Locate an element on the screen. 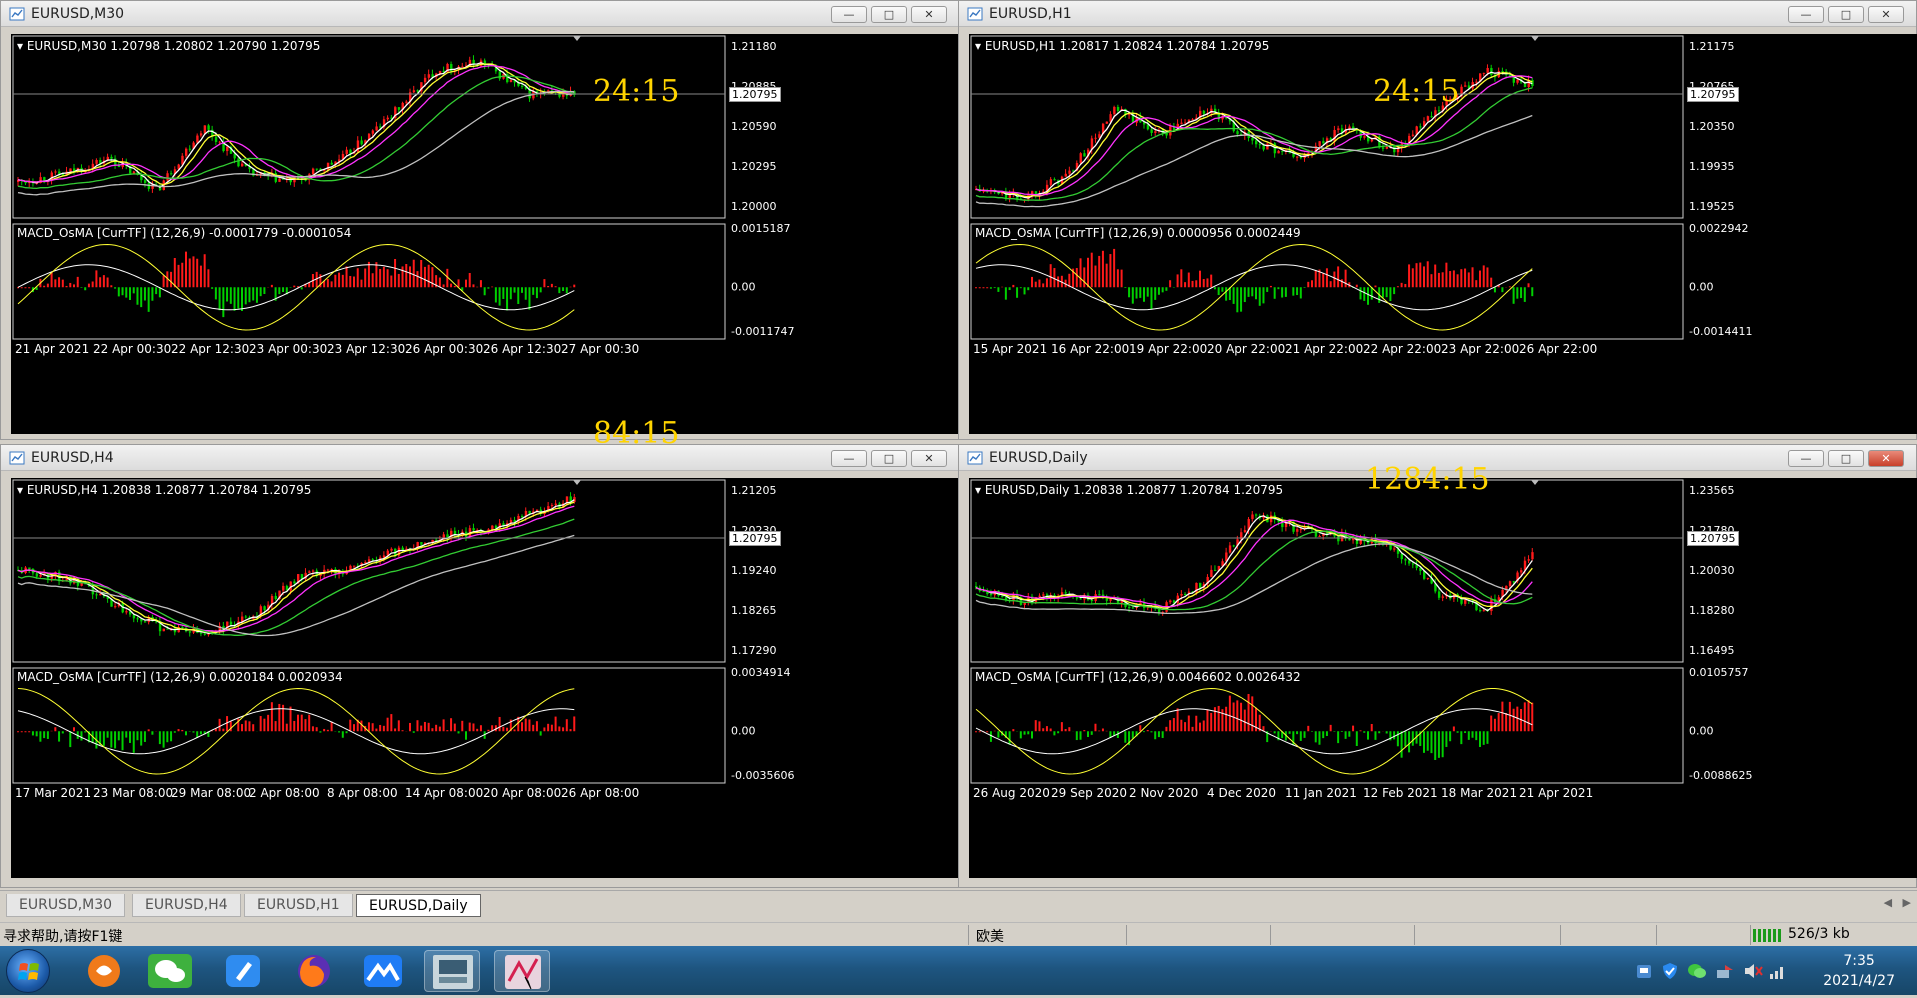 The width and height of the screenshot is (1917, 998). taskbar-pen-app-icon is located at coordinates (244, 971).